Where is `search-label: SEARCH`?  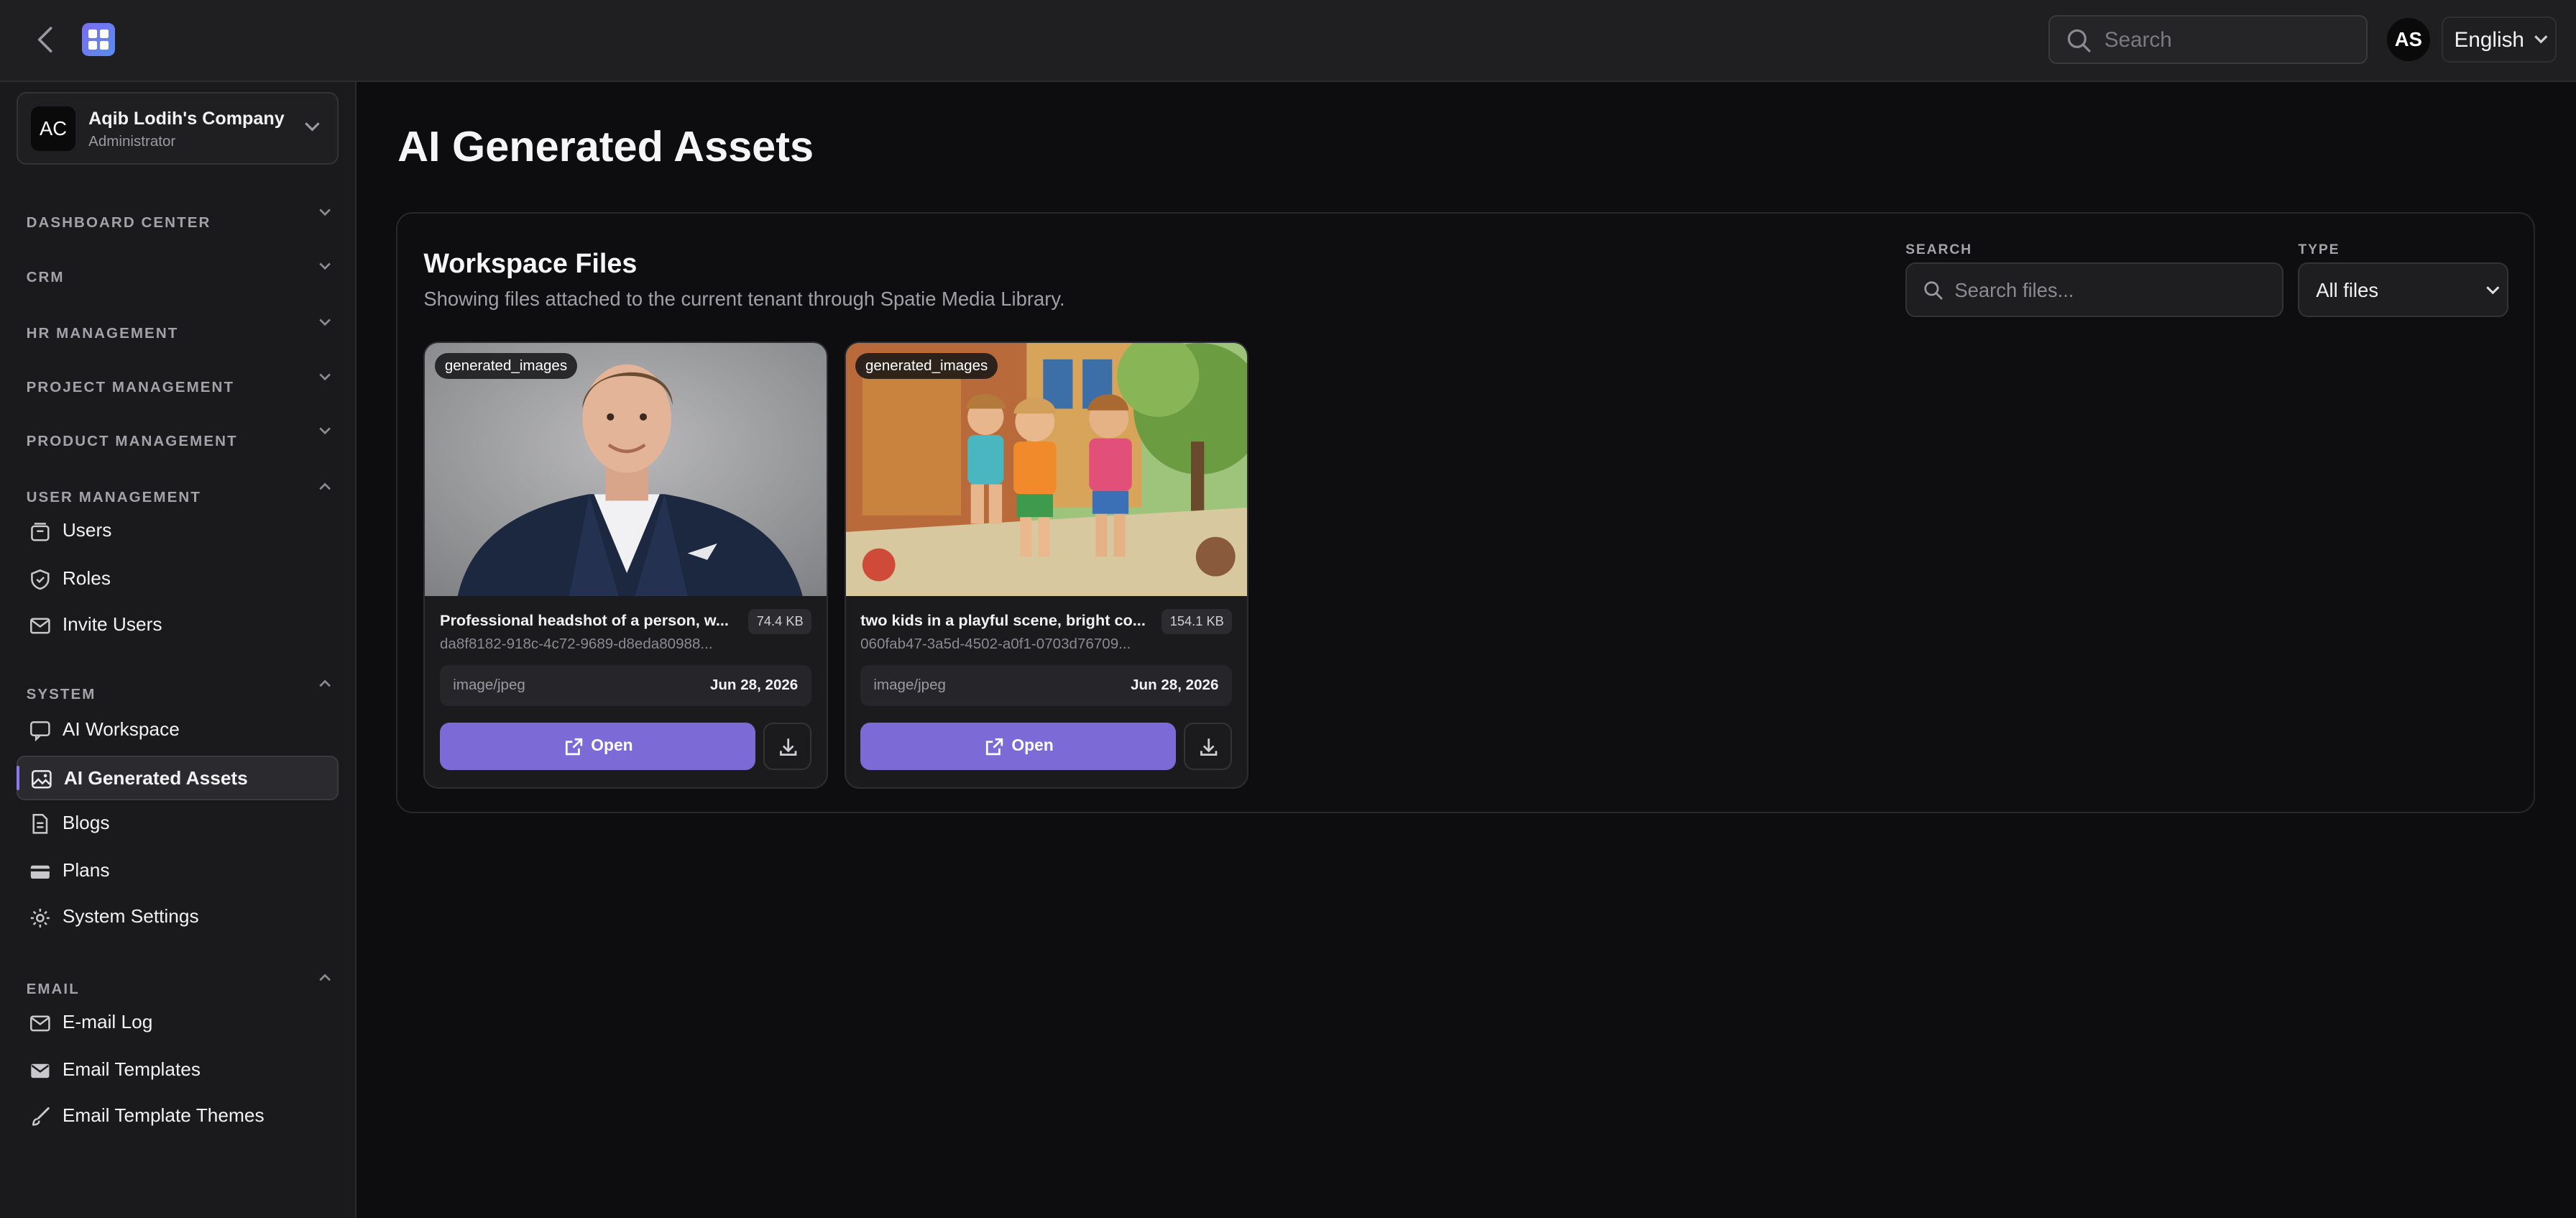 search-label: SEARCH is located at coordinates (1939, 249).